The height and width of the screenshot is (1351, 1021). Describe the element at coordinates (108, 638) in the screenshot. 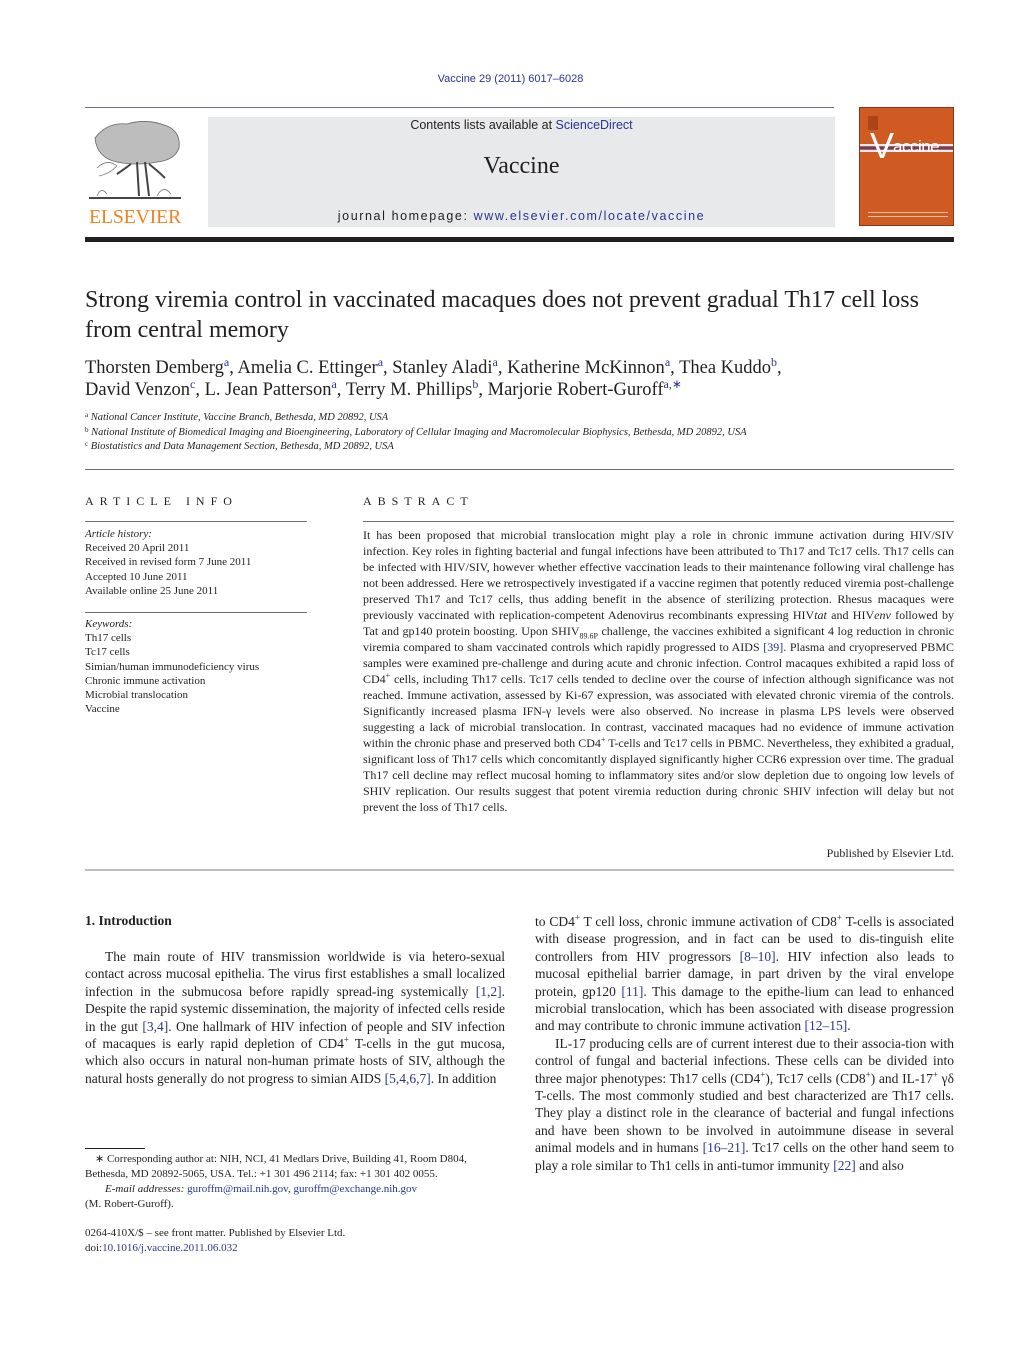

I see `keyword: Th17 cells` at that location.